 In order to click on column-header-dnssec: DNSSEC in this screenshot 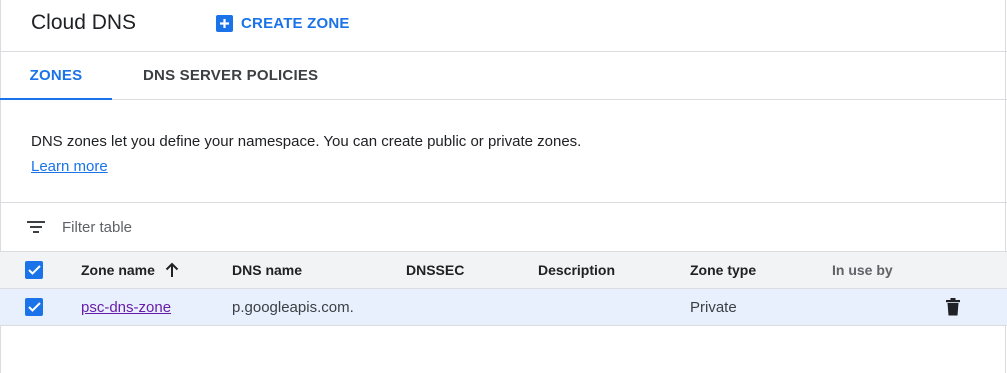, I will do `click(435, 270)`.